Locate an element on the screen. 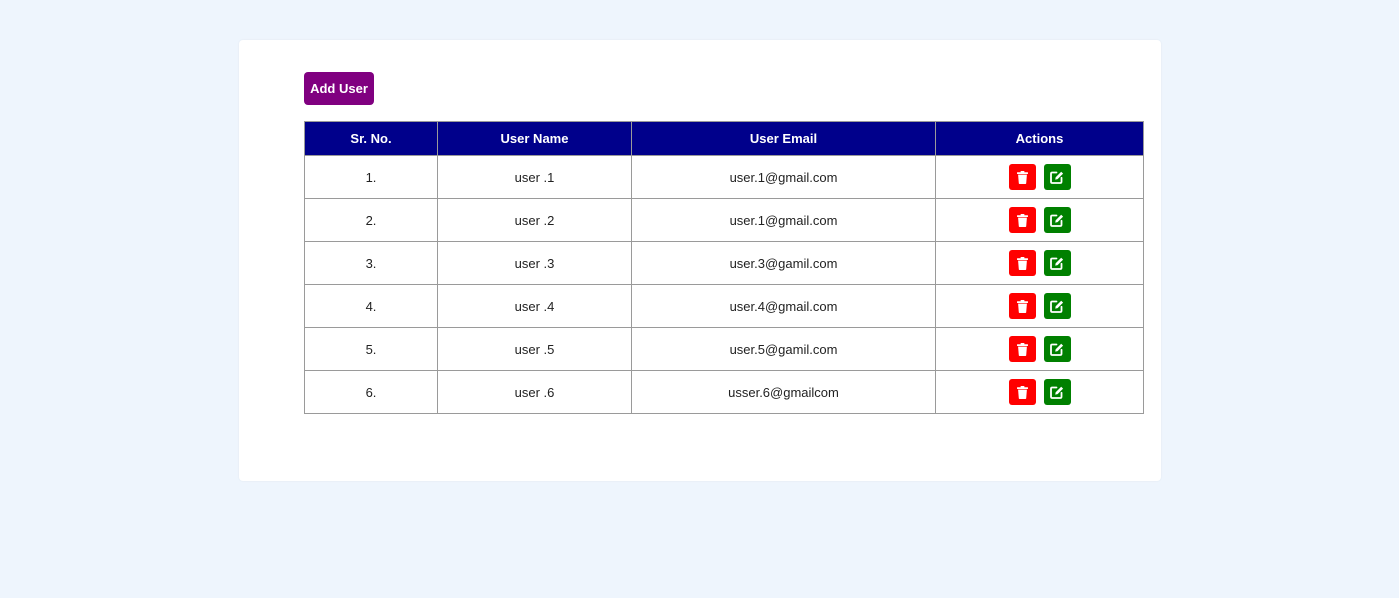 The height and width of the screenshot is (598, 1399). column-header-actions: Actions is located at coordinates (1039, 138).